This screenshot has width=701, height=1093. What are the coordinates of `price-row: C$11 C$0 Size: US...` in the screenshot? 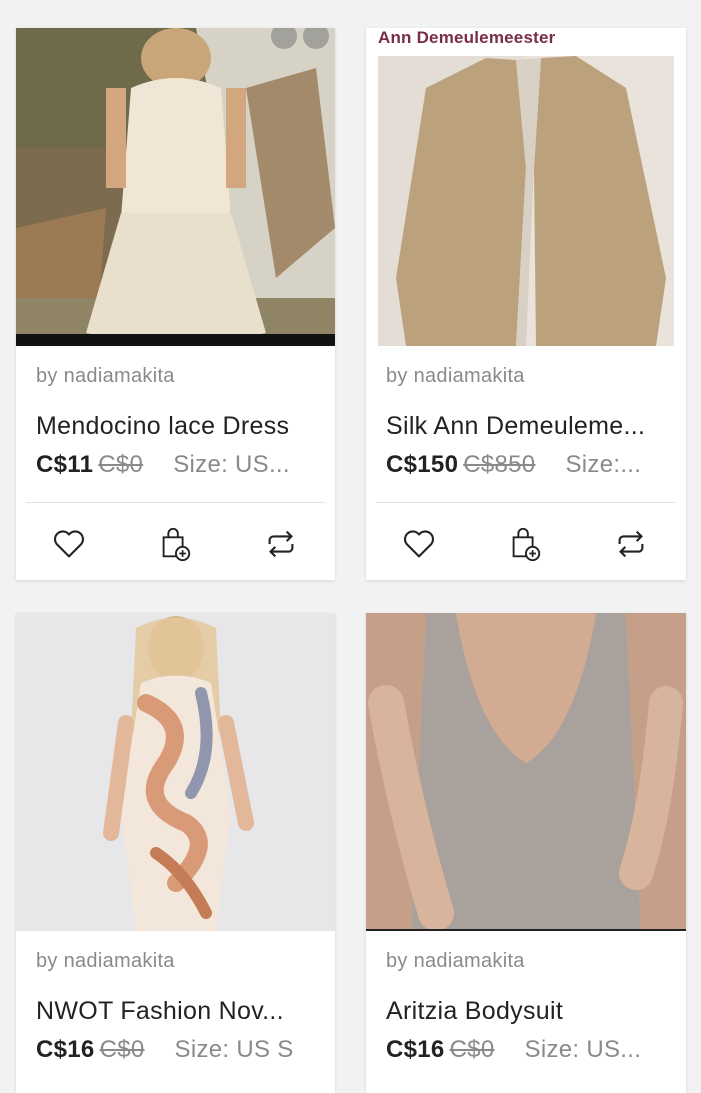 It's located at (177, 466).